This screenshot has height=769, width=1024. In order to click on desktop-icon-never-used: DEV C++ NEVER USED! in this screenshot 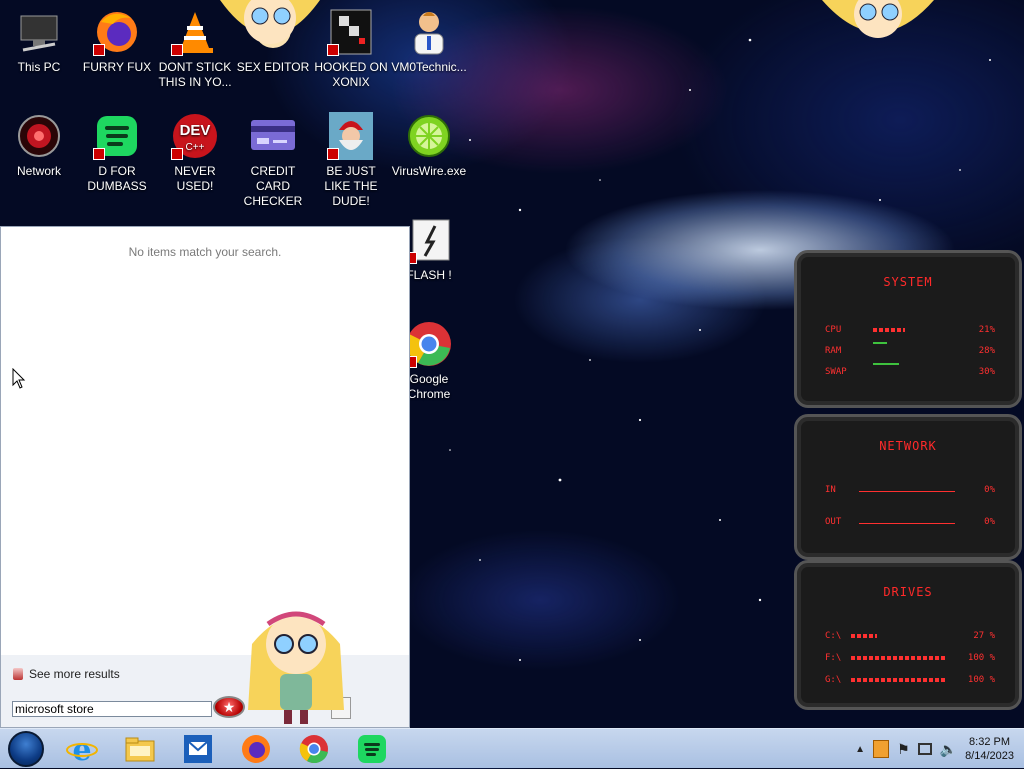, I will do `click(195, 153)`.